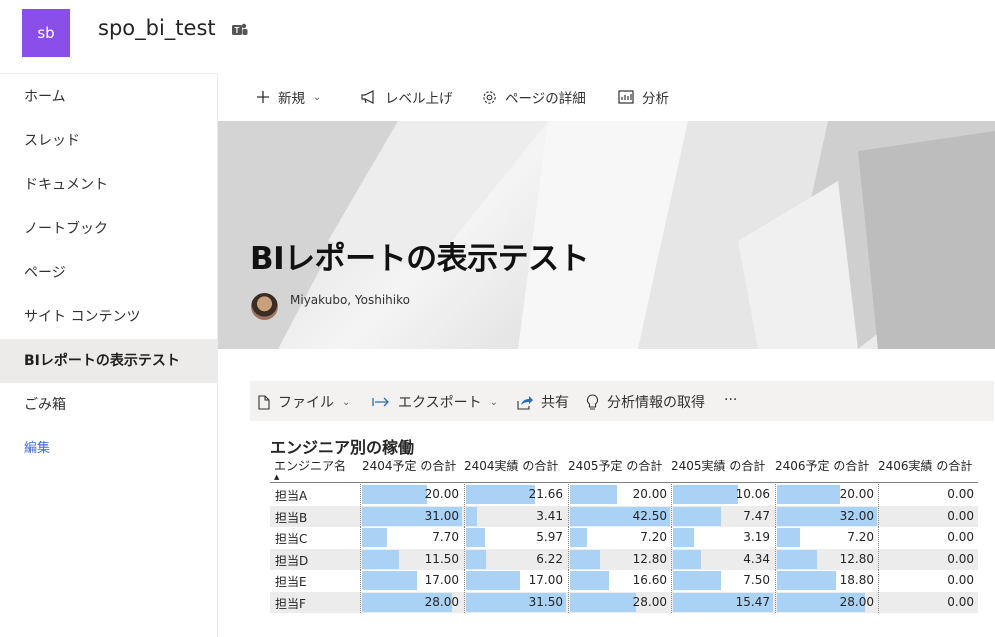 This screenshot has height=637, width=995. Describe the element at coordinates (822, 465) in the screenshot. I see `column-header-2406-plan: 2406予定 の合計` at that location.